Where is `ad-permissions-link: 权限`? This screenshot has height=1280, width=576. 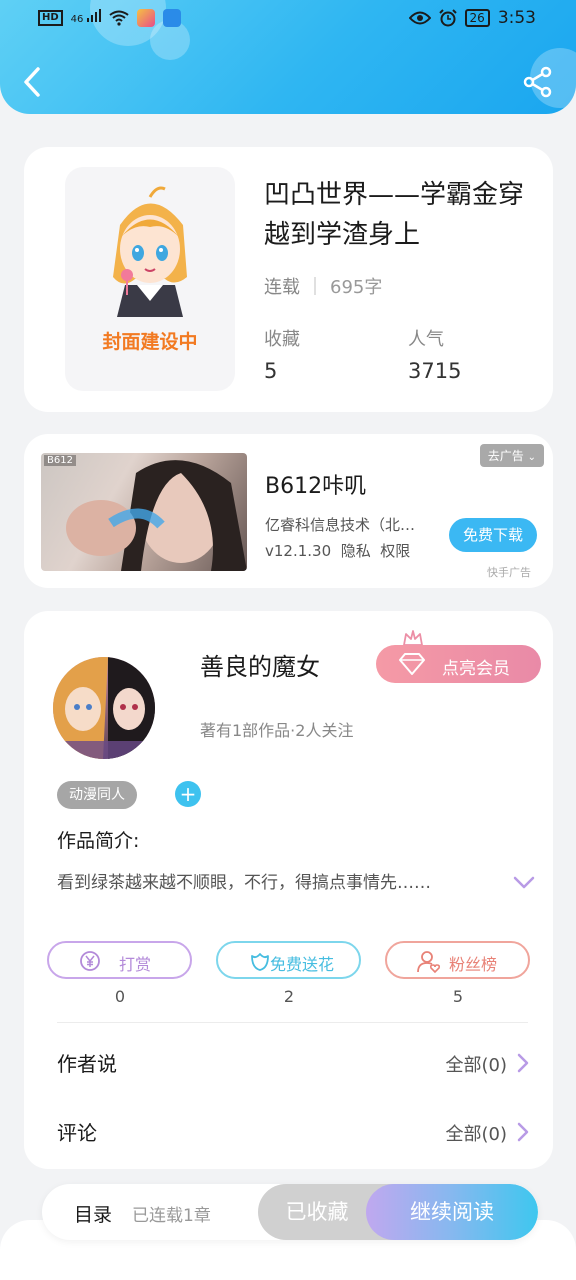 ad-permissions-link: 权限 is located at coordinates (395, 551).